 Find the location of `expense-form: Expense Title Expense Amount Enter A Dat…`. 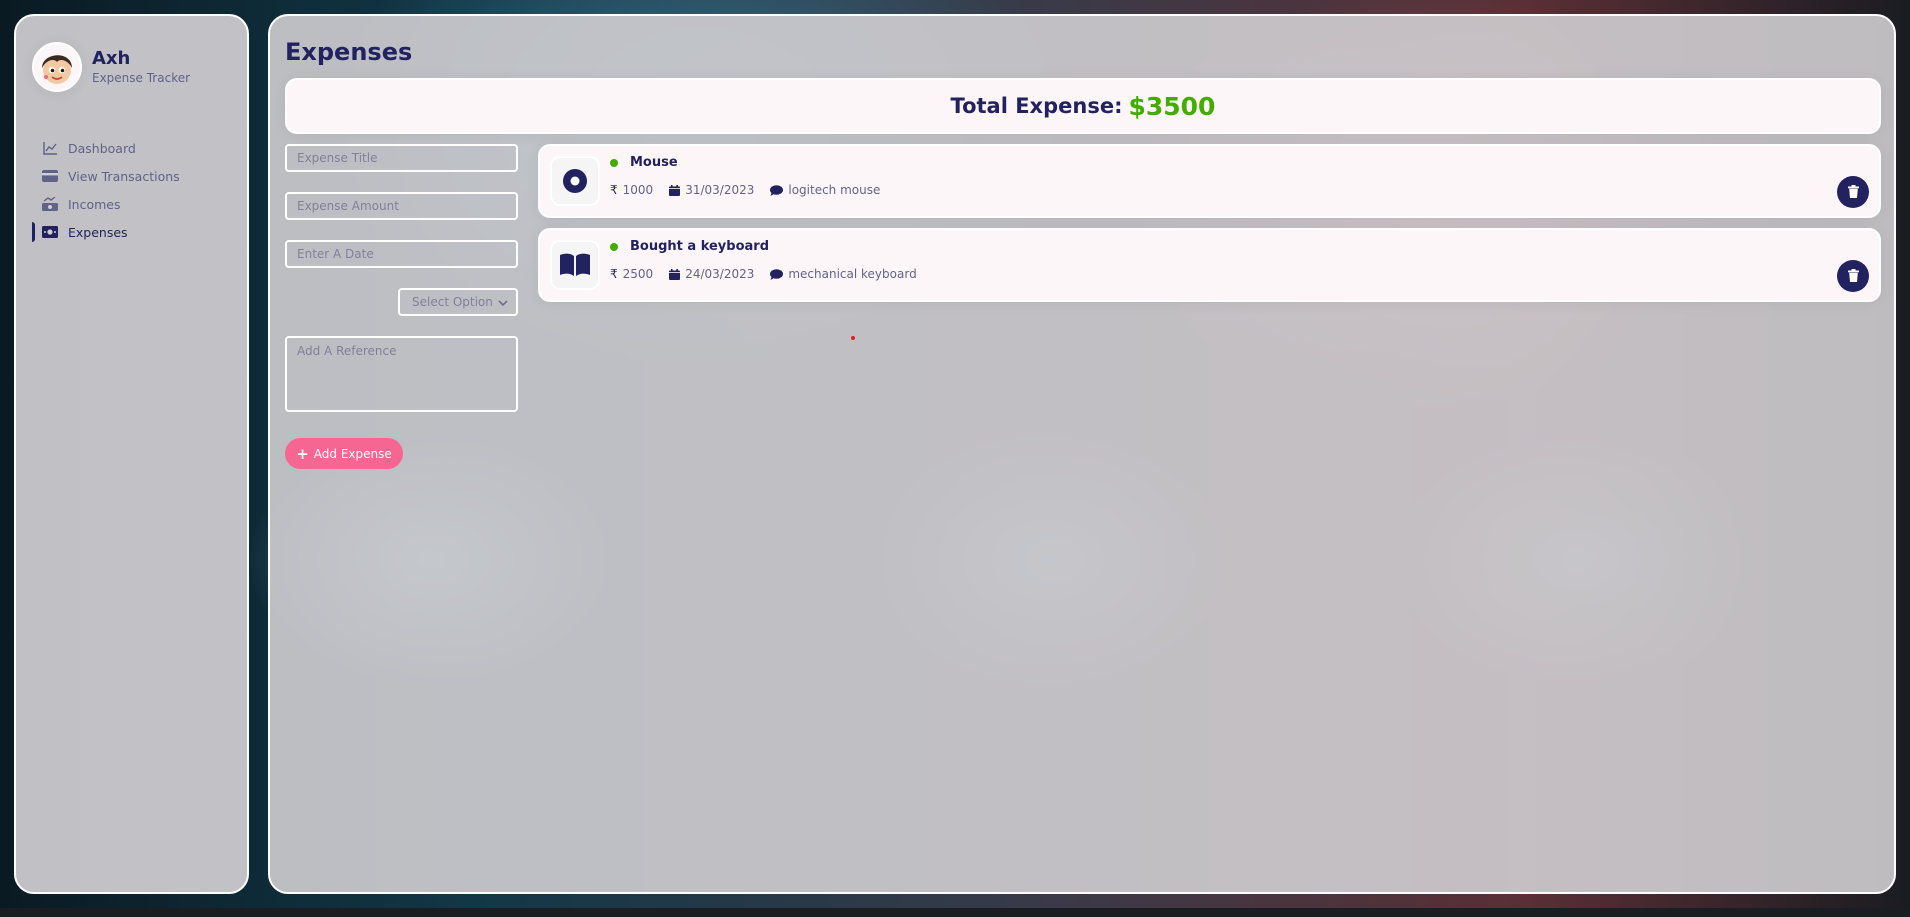

expense-form: Expense Title Expense Amount Enter A Dat… is located at coordinates (401, 306).